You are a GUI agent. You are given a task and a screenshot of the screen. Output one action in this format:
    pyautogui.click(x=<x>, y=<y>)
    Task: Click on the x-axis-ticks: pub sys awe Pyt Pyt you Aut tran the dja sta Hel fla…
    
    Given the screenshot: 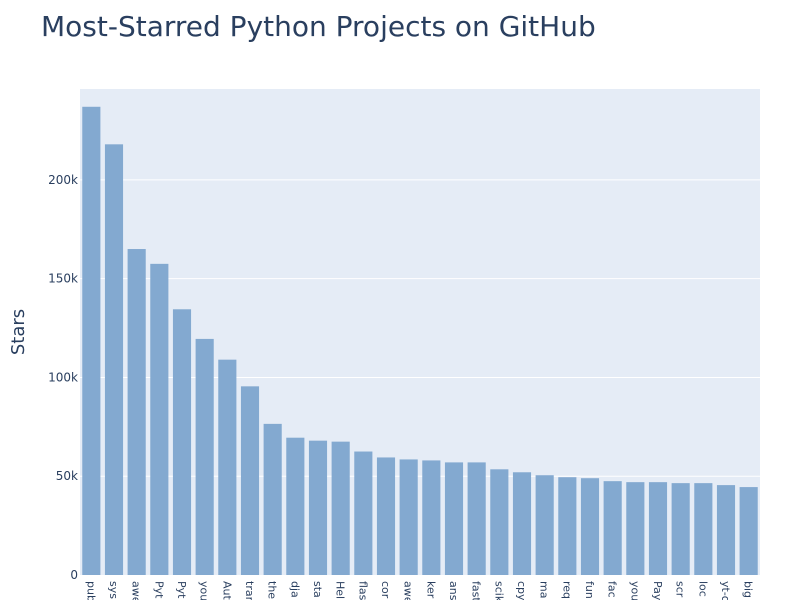 What is the action you would take?
    pyautogui.click(x=419, y=590)
    